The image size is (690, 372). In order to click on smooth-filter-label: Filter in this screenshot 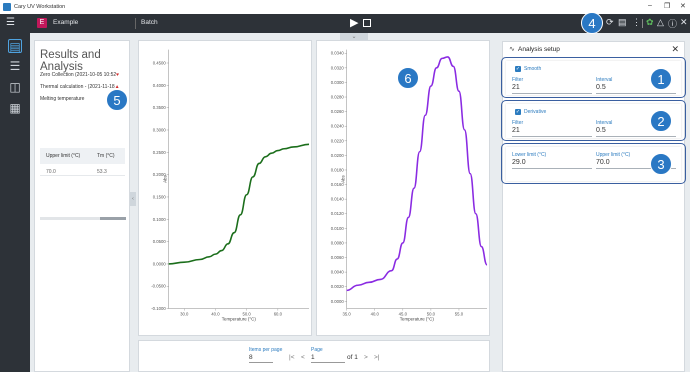, I will do `click(518, 80)`.